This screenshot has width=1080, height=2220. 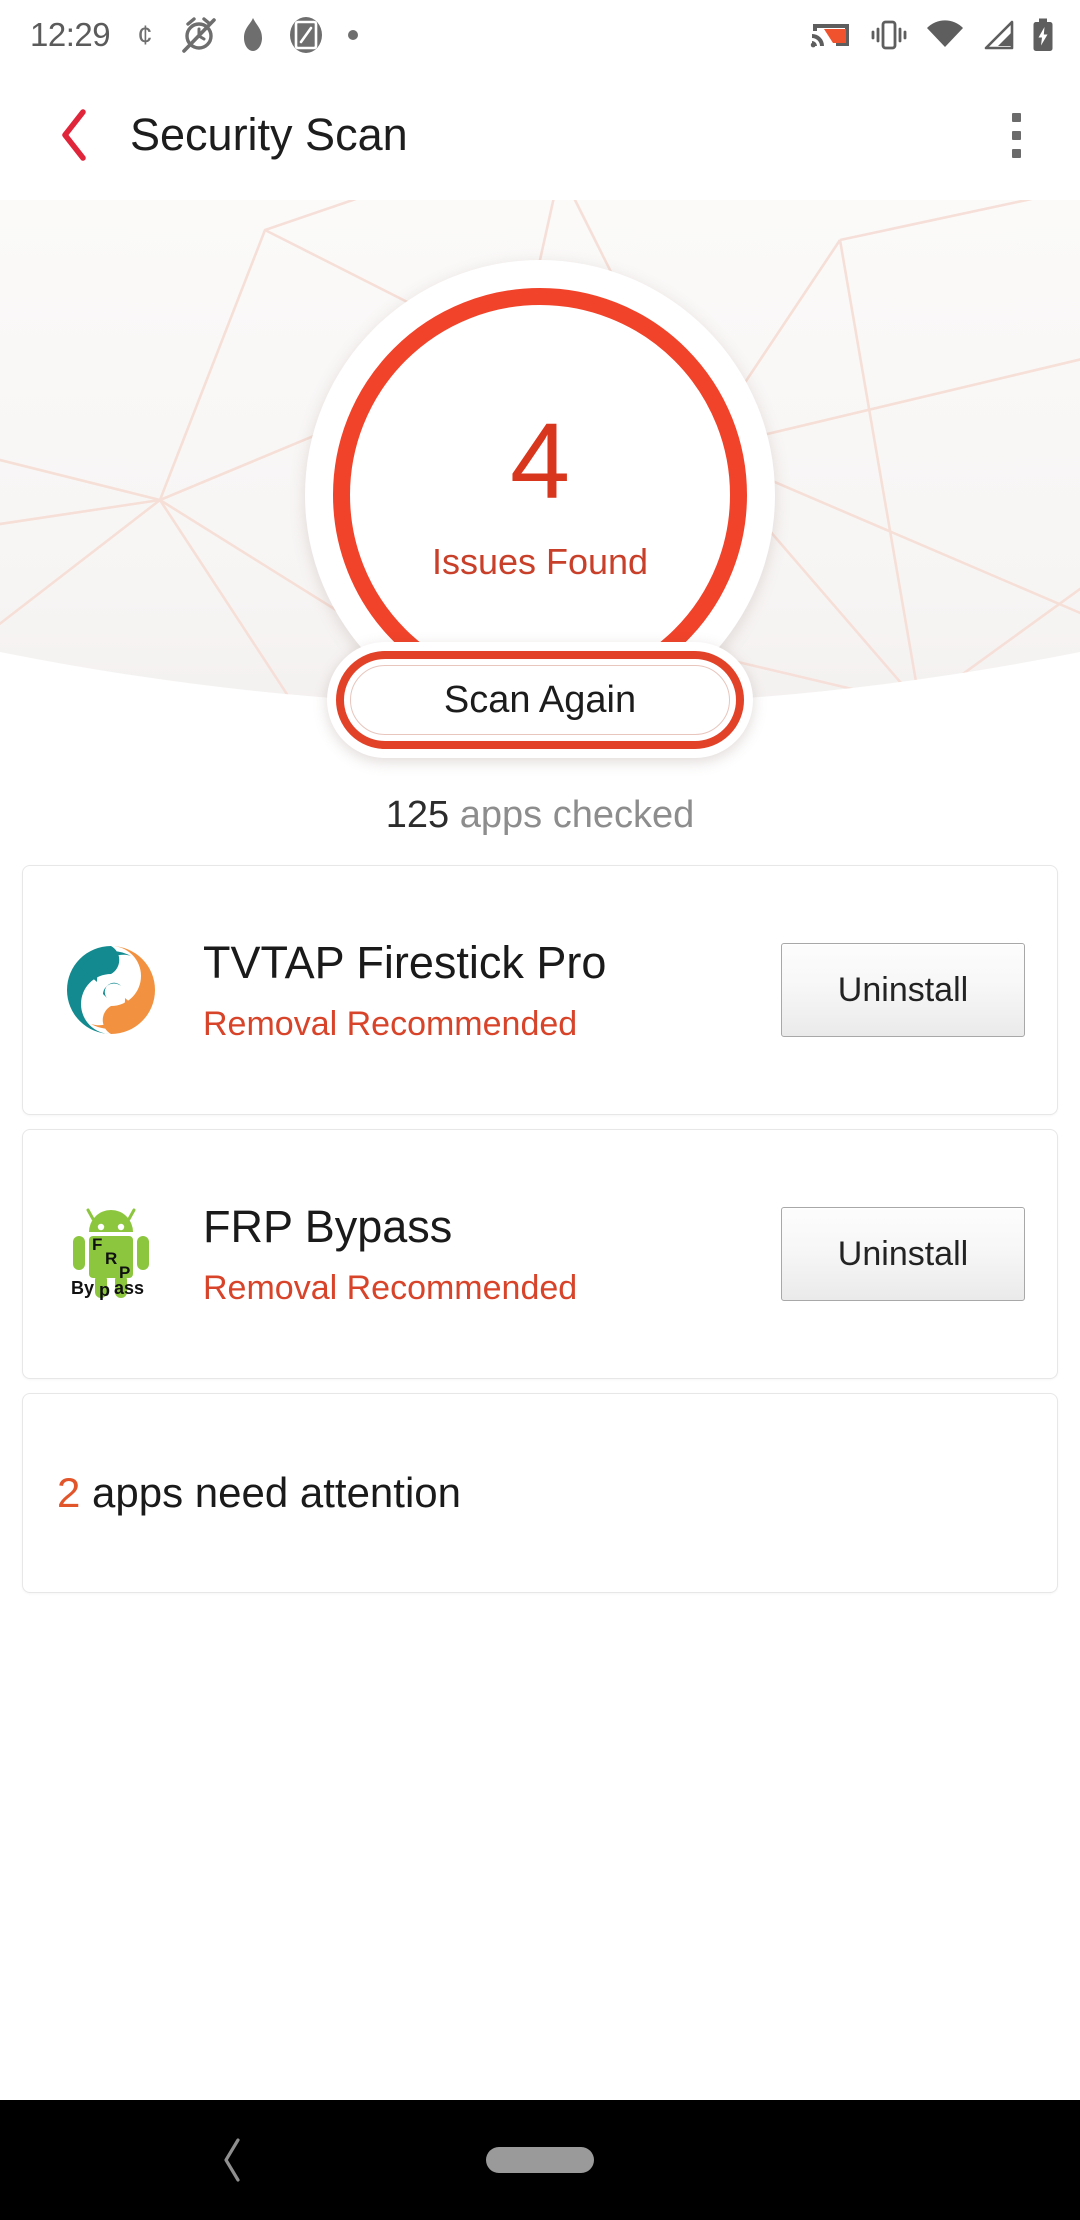 What do you see at coordinates (540, 135) in the screenshot?
I see `app-bar: Security Scan` at bounding box center [540, 135].